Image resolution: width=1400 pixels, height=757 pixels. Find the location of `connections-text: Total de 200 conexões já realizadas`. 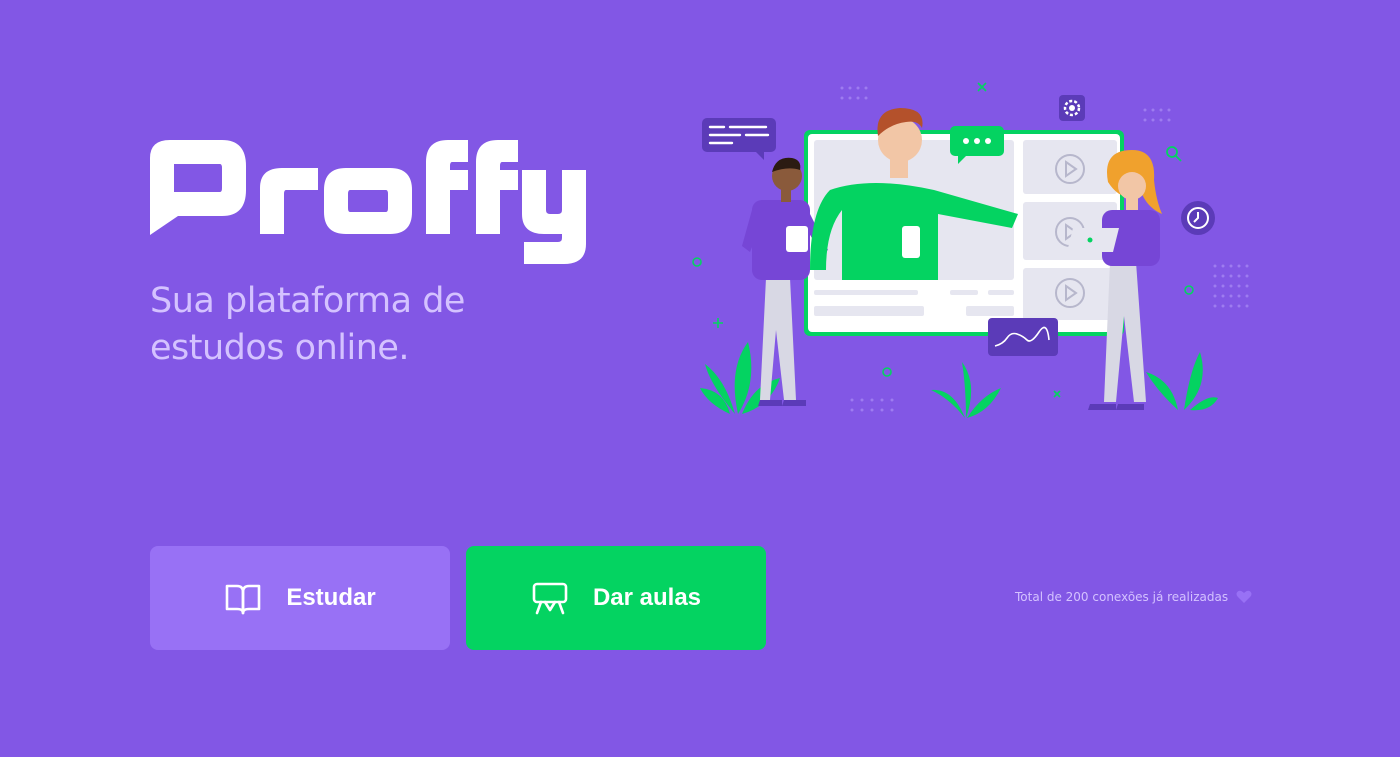

connections-text: Total de 200 conexões já realizadas is located at coordinates (1122, 597).